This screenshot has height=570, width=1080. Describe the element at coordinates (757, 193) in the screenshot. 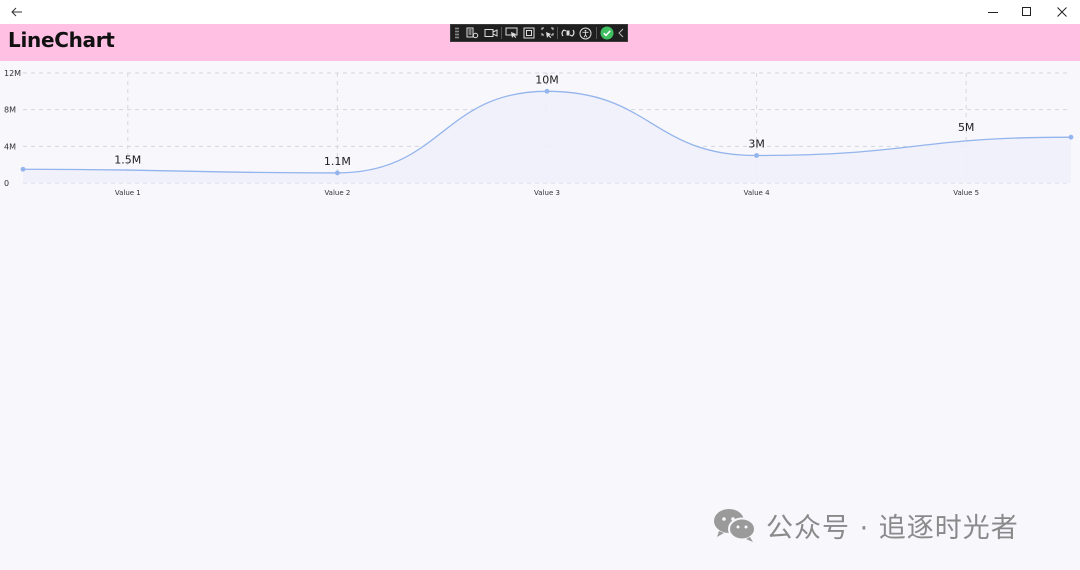

I see `x-tick-label: Value 4` at that location.